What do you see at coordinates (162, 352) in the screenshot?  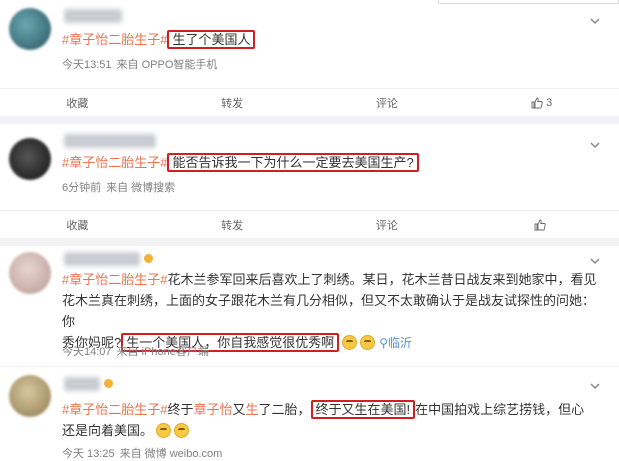 I see `source: 来自 iPhone客户端` at bounding box center [162, 352].